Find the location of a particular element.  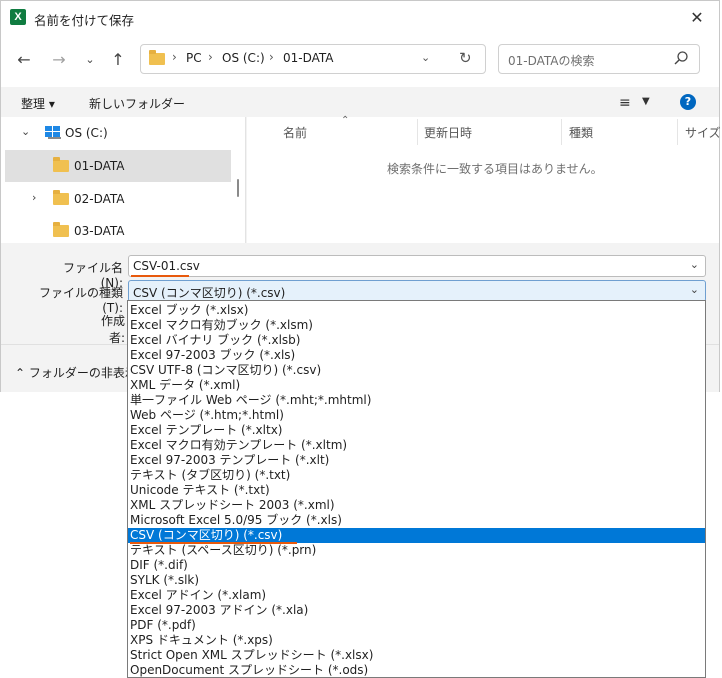

filetype-option: Excel 97-2003 ブック (*.xls) is located at coordinates (416, 355).